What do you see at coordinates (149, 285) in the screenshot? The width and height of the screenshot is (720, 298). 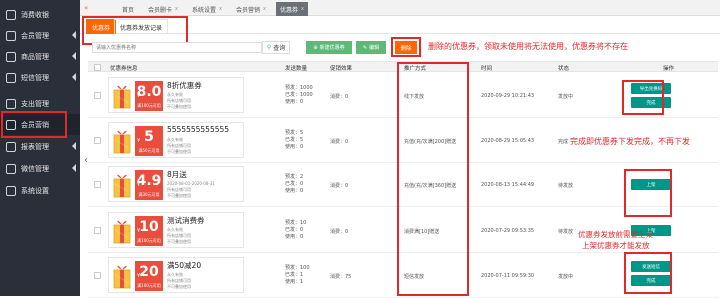 I see `coupon-condition: 满100元可用` at bounding box center [149, 285].